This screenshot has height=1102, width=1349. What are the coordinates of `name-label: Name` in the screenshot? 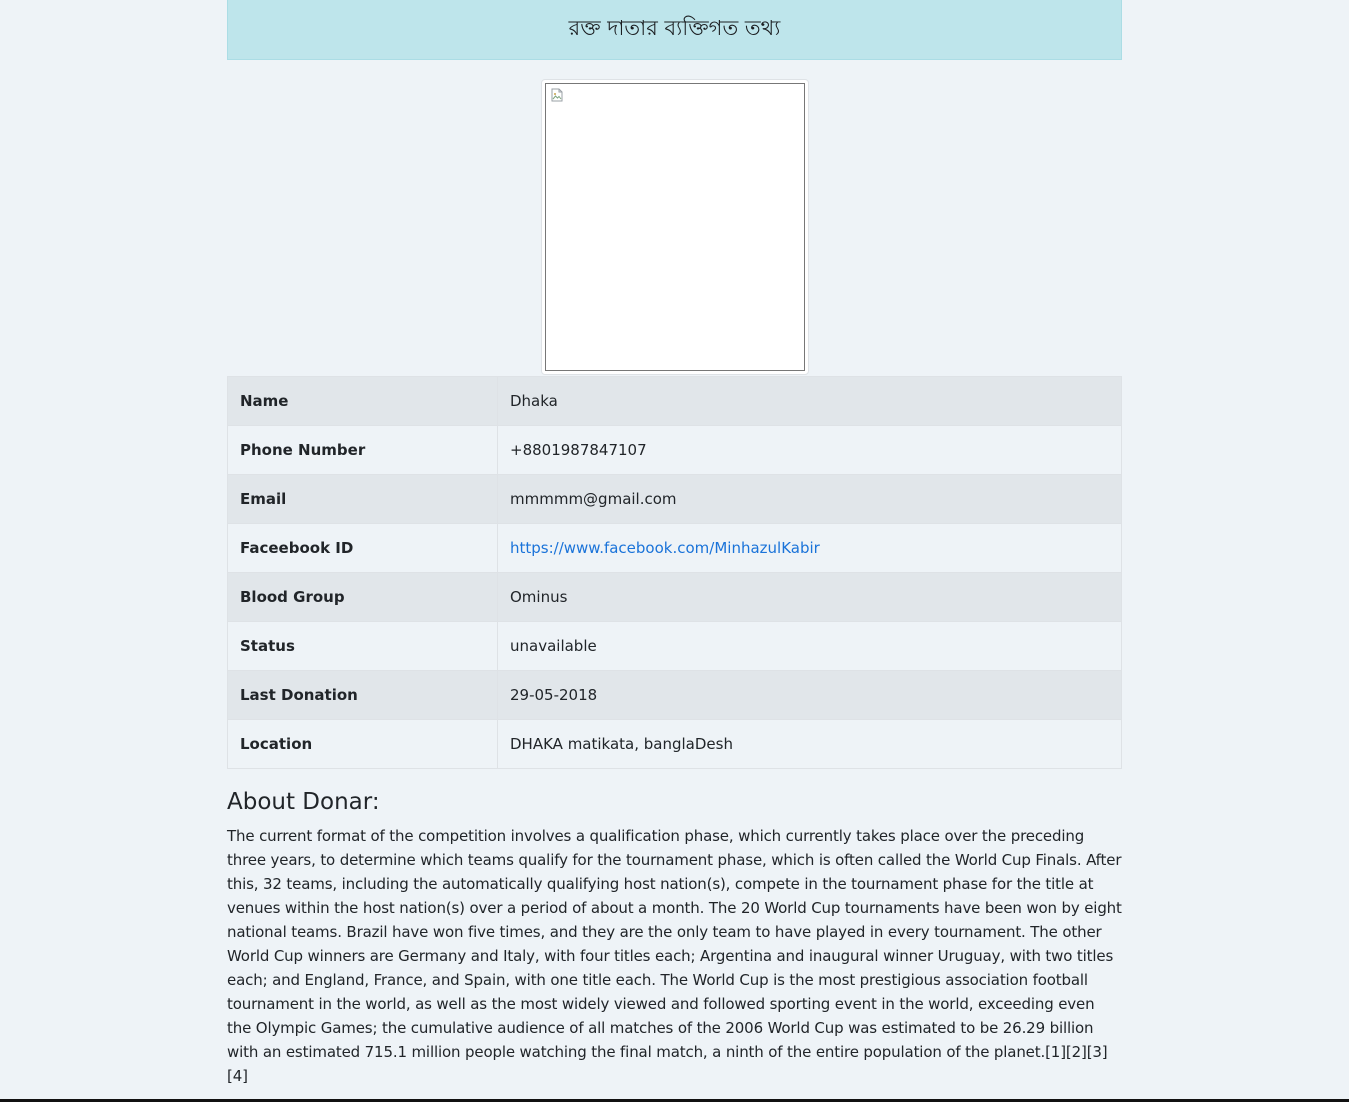 It's located at (362, 401).